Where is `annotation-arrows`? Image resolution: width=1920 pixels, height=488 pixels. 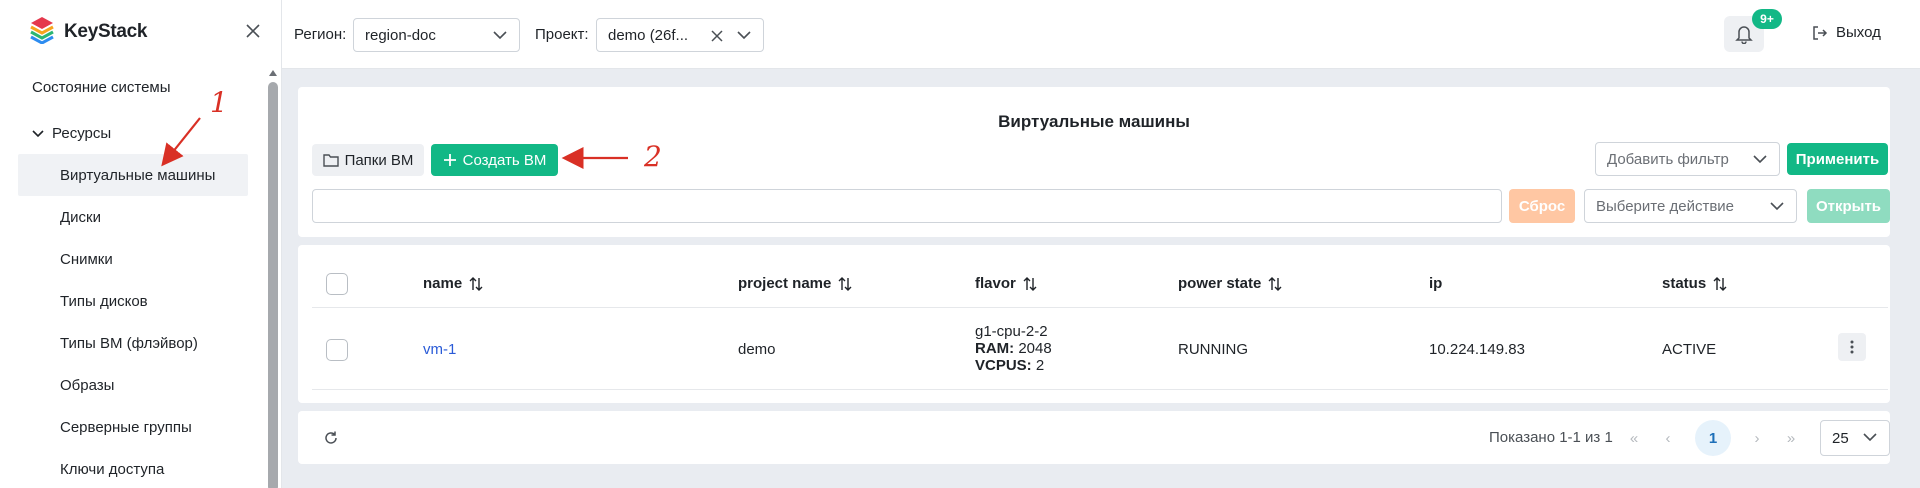
annotation-arrows is located at coordinates (394, 143).